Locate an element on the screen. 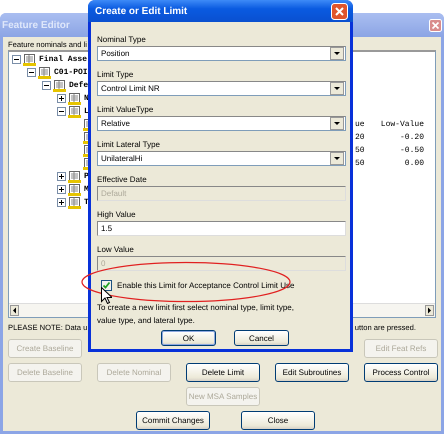 The width and height of the screenshot is (446, 434). button: Delete Baseline is located at coordinates (45, 372).